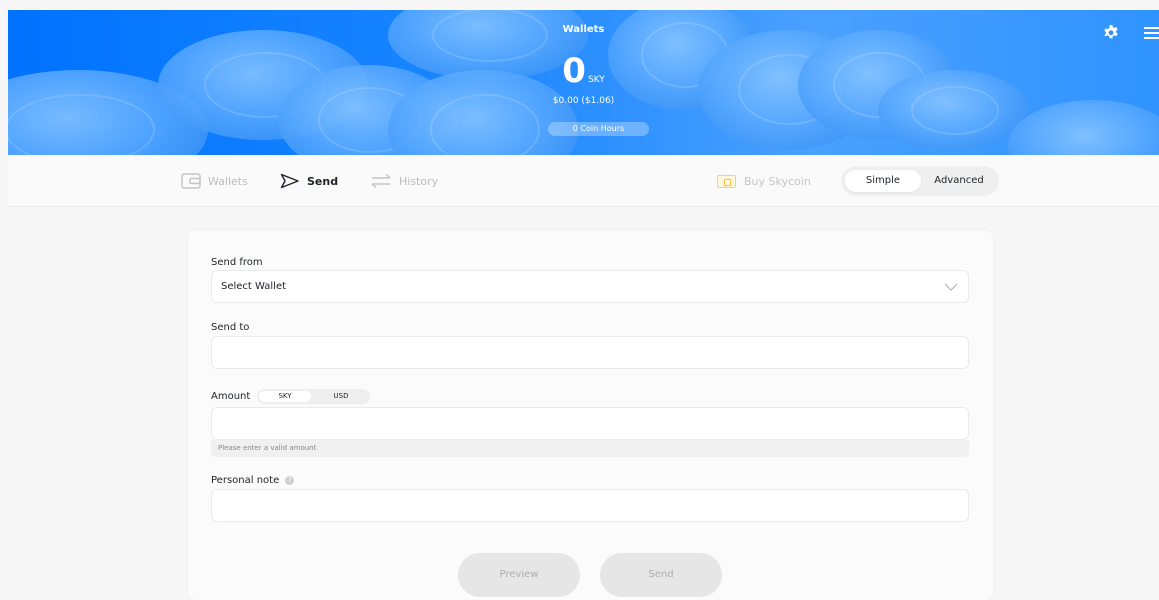  I want to click on preview-button: Preview, so click(519, 575).